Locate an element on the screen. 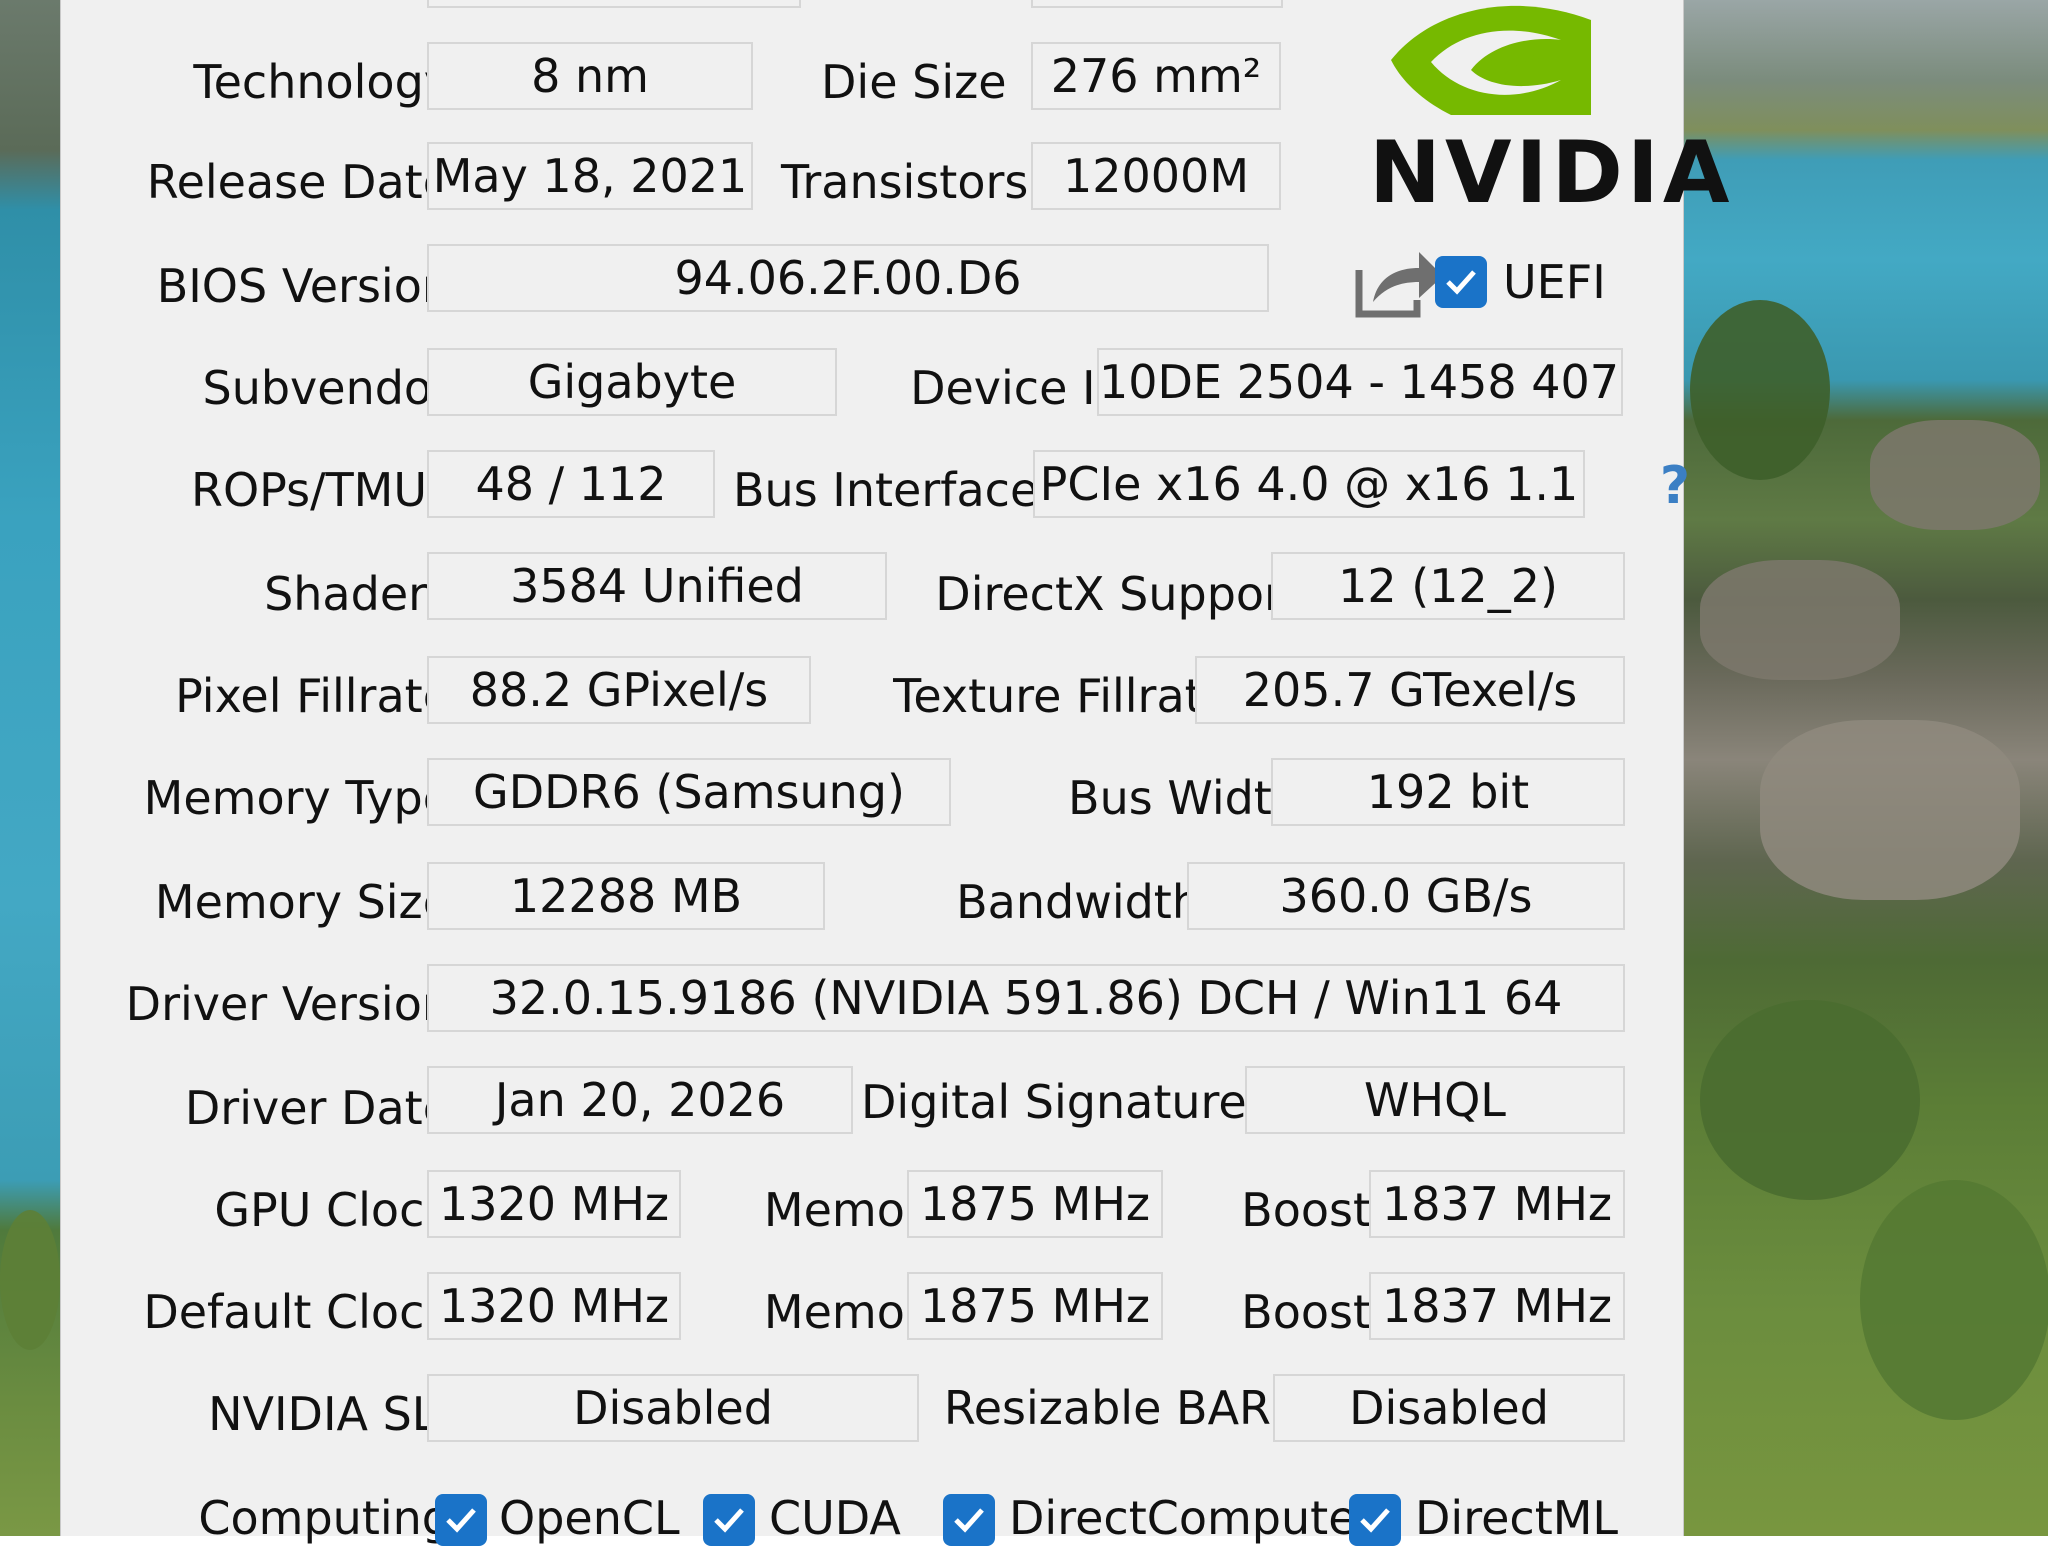 The height and width of the screenshot is (1548, 2048). subvendor-value: Gigabyte is located at coordinates (632, 382).